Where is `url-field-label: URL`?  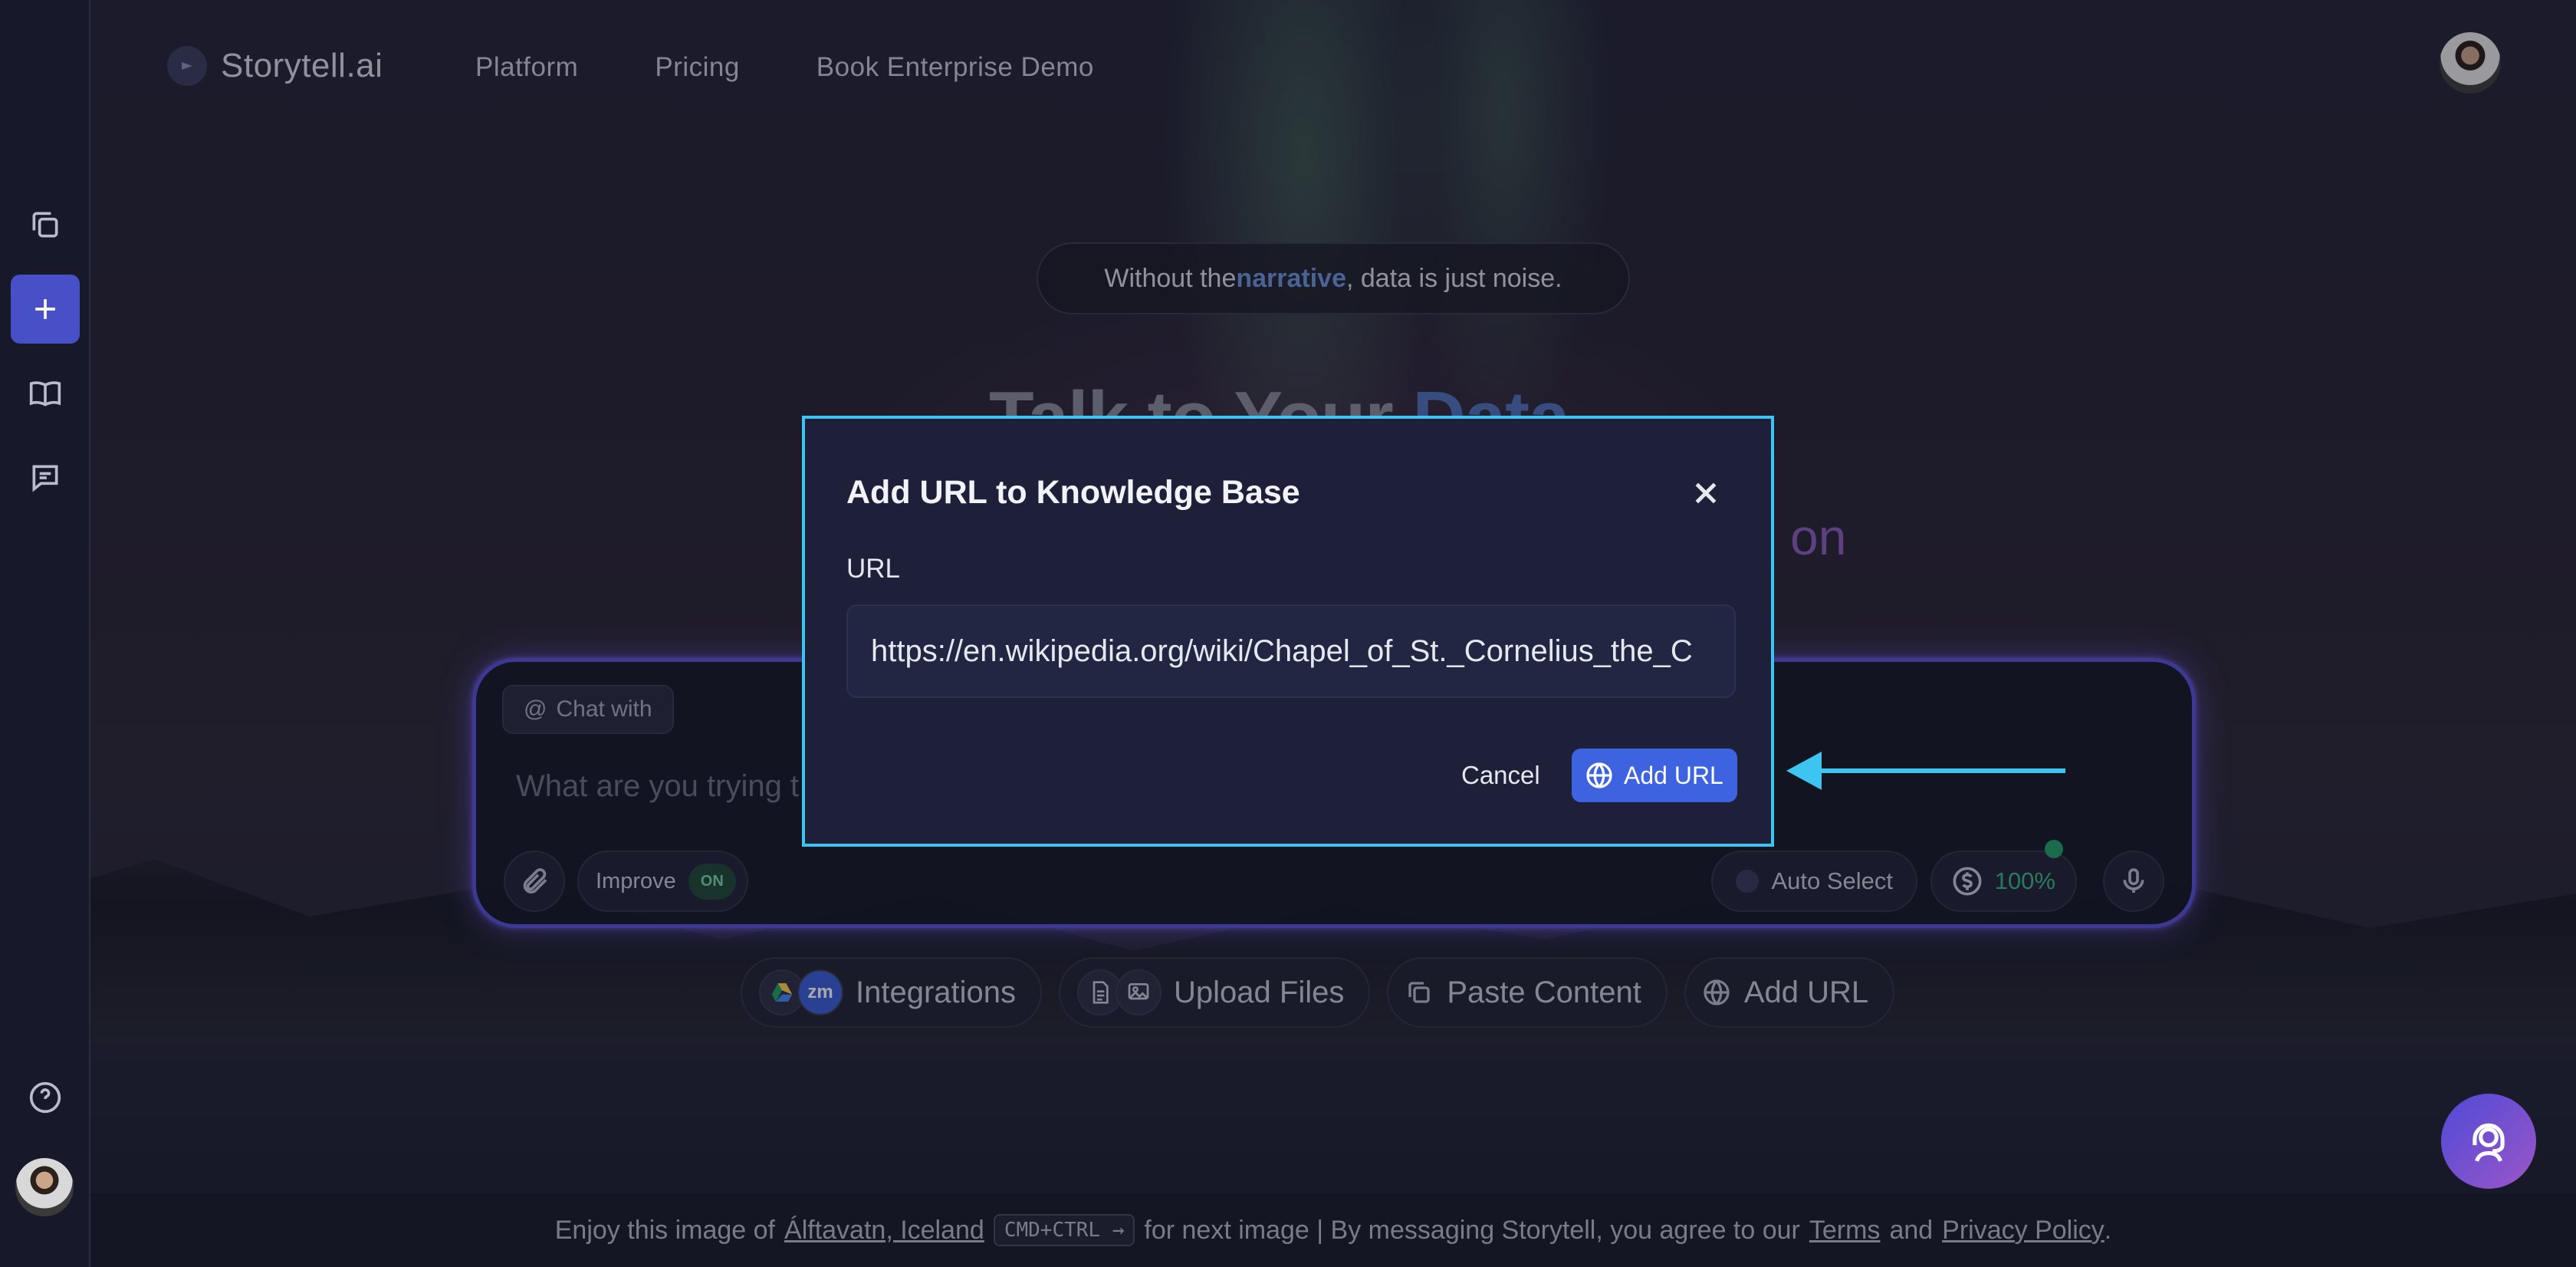 url-field-label: URL is located at coordinates (873, 569).